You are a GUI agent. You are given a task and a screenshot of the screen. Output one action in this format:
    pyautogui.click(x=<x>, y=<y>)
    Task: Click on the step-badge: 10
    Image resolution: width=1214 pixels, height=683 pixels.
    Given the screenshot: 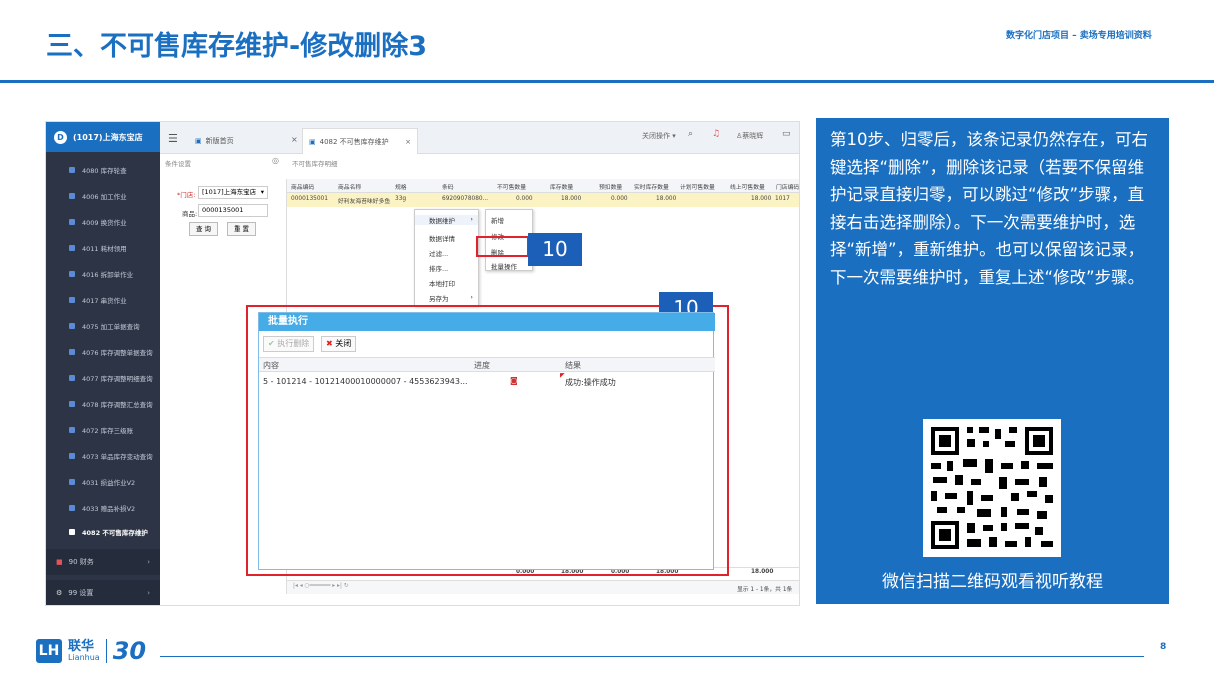 What is the action you would take?
    pyautogui.click(x=555, y=249)
    